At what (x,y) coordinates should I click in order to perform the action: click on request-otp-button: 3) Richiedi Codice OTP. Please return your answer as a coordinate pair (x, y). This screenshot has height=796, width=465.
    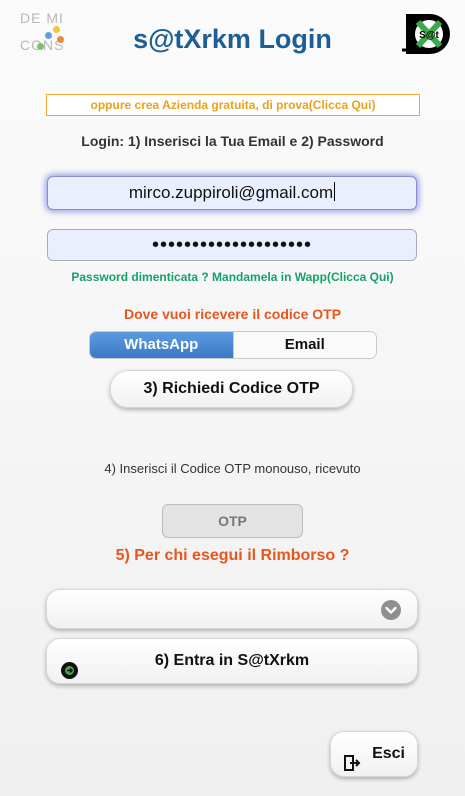
    Looking at the image, I should click on (231, 389).